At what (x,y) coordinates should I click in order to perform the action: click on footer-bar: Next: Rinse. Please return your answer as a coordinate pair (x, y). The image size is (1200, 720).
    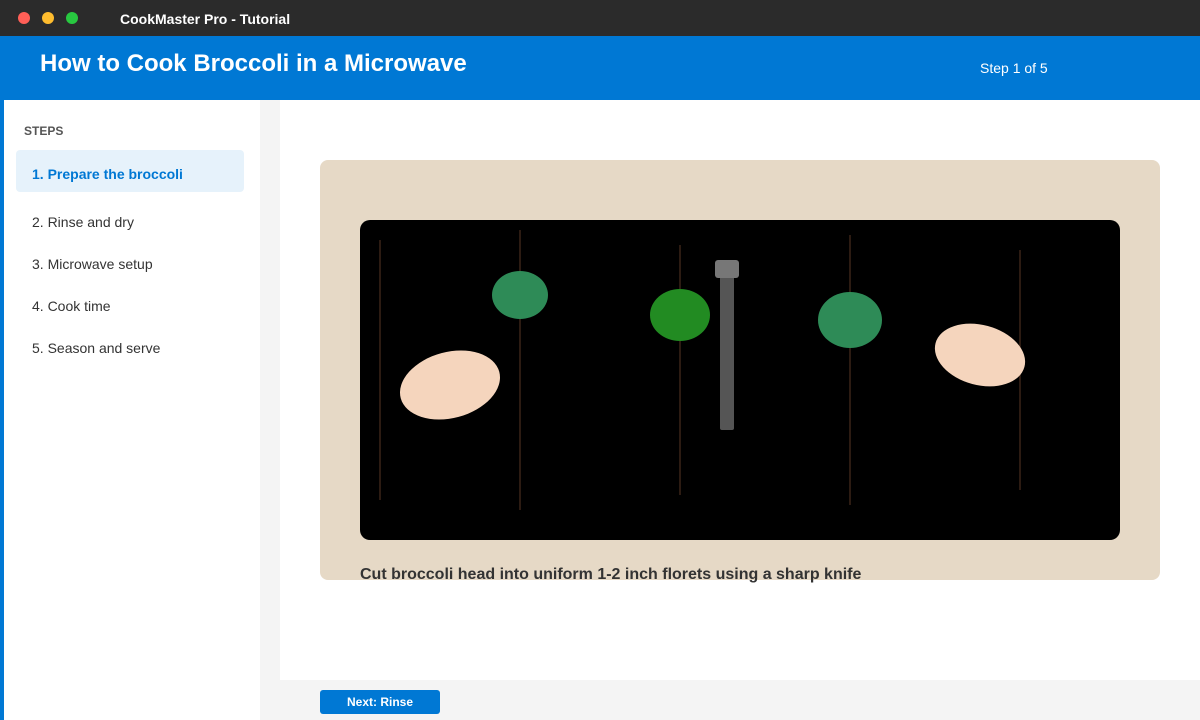
    Looking at the image, I should click on (730, 700).